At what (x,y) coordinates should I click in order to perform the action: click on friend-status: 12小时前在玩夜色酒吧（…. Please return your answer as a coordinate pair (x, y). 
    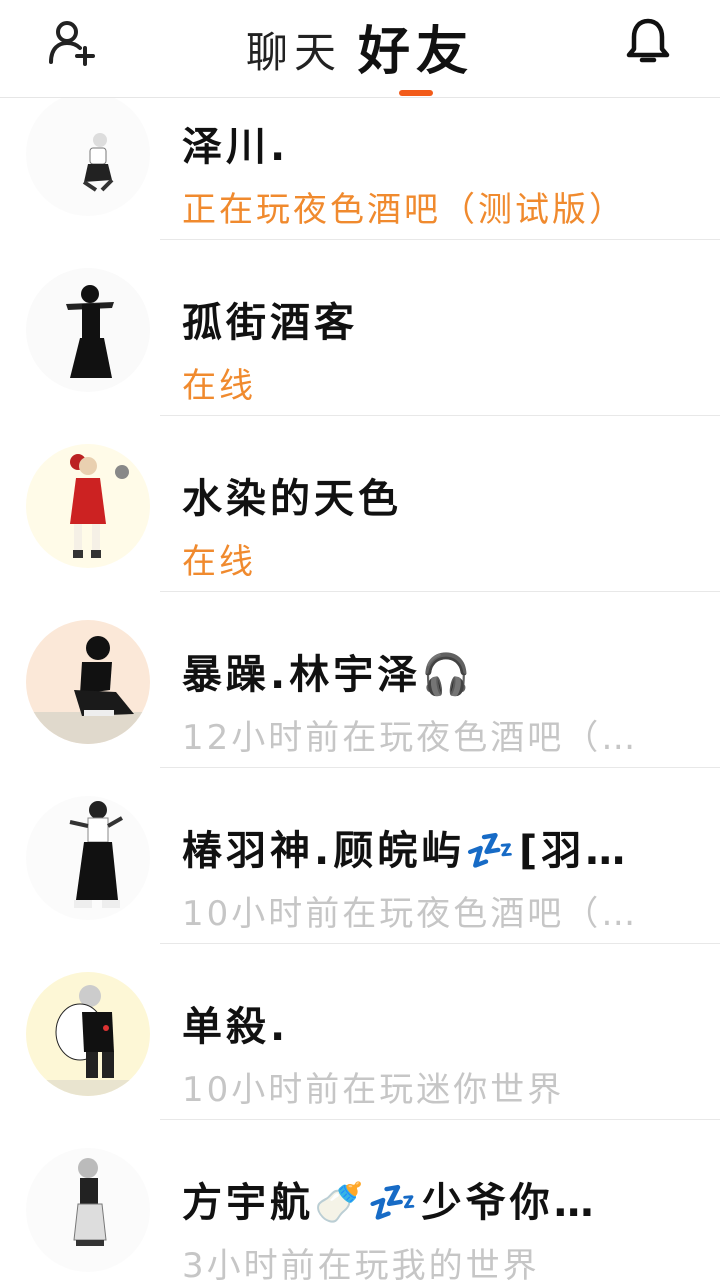
    Looking at the image, I should click on (410, 738).